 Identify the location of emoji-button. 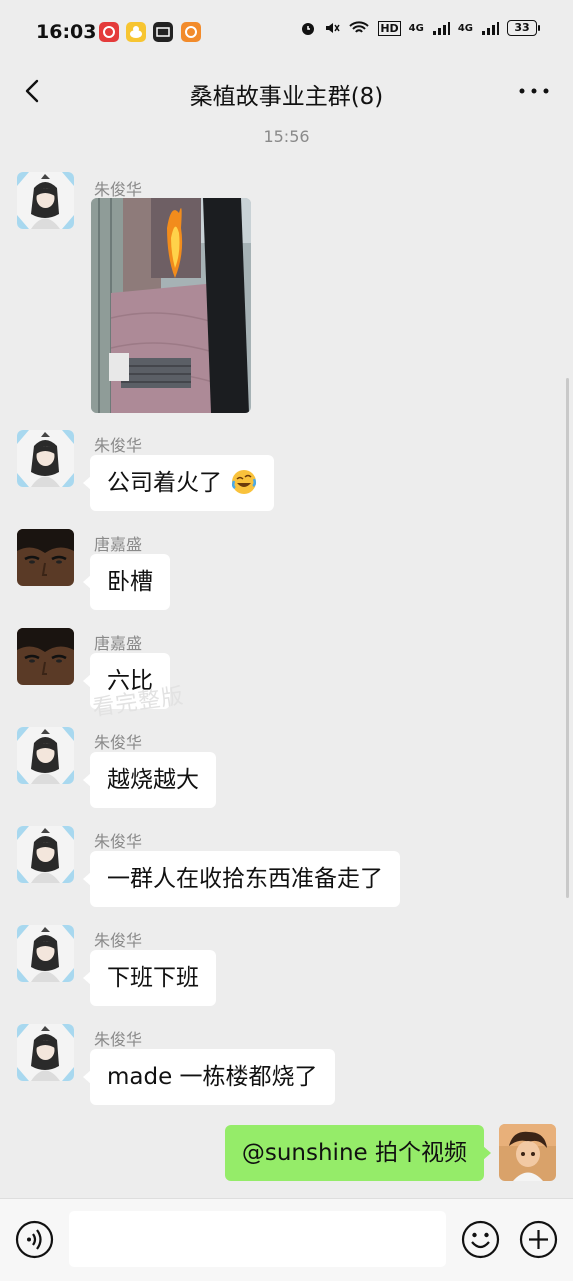
(480, 1239).